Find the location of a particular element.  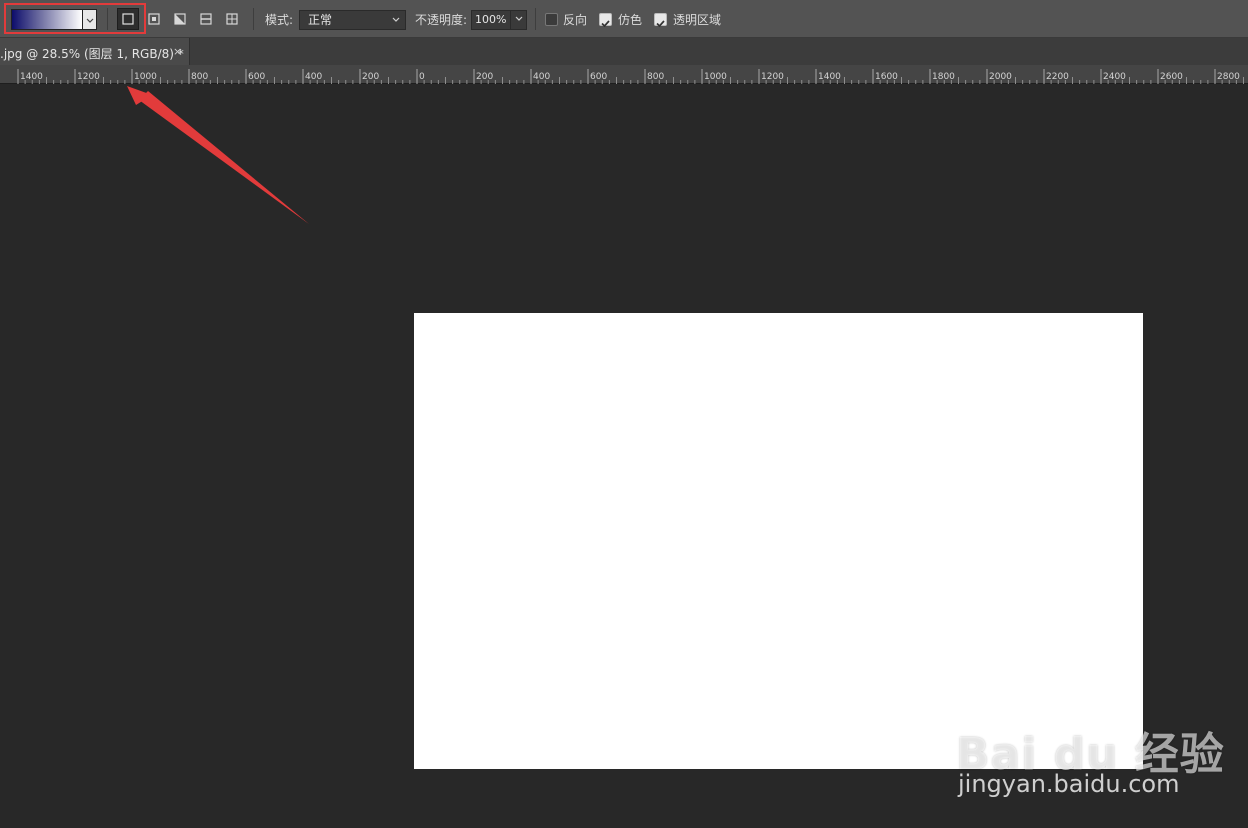

ruler-label: 2600 is located at coordinates (1171, 77).